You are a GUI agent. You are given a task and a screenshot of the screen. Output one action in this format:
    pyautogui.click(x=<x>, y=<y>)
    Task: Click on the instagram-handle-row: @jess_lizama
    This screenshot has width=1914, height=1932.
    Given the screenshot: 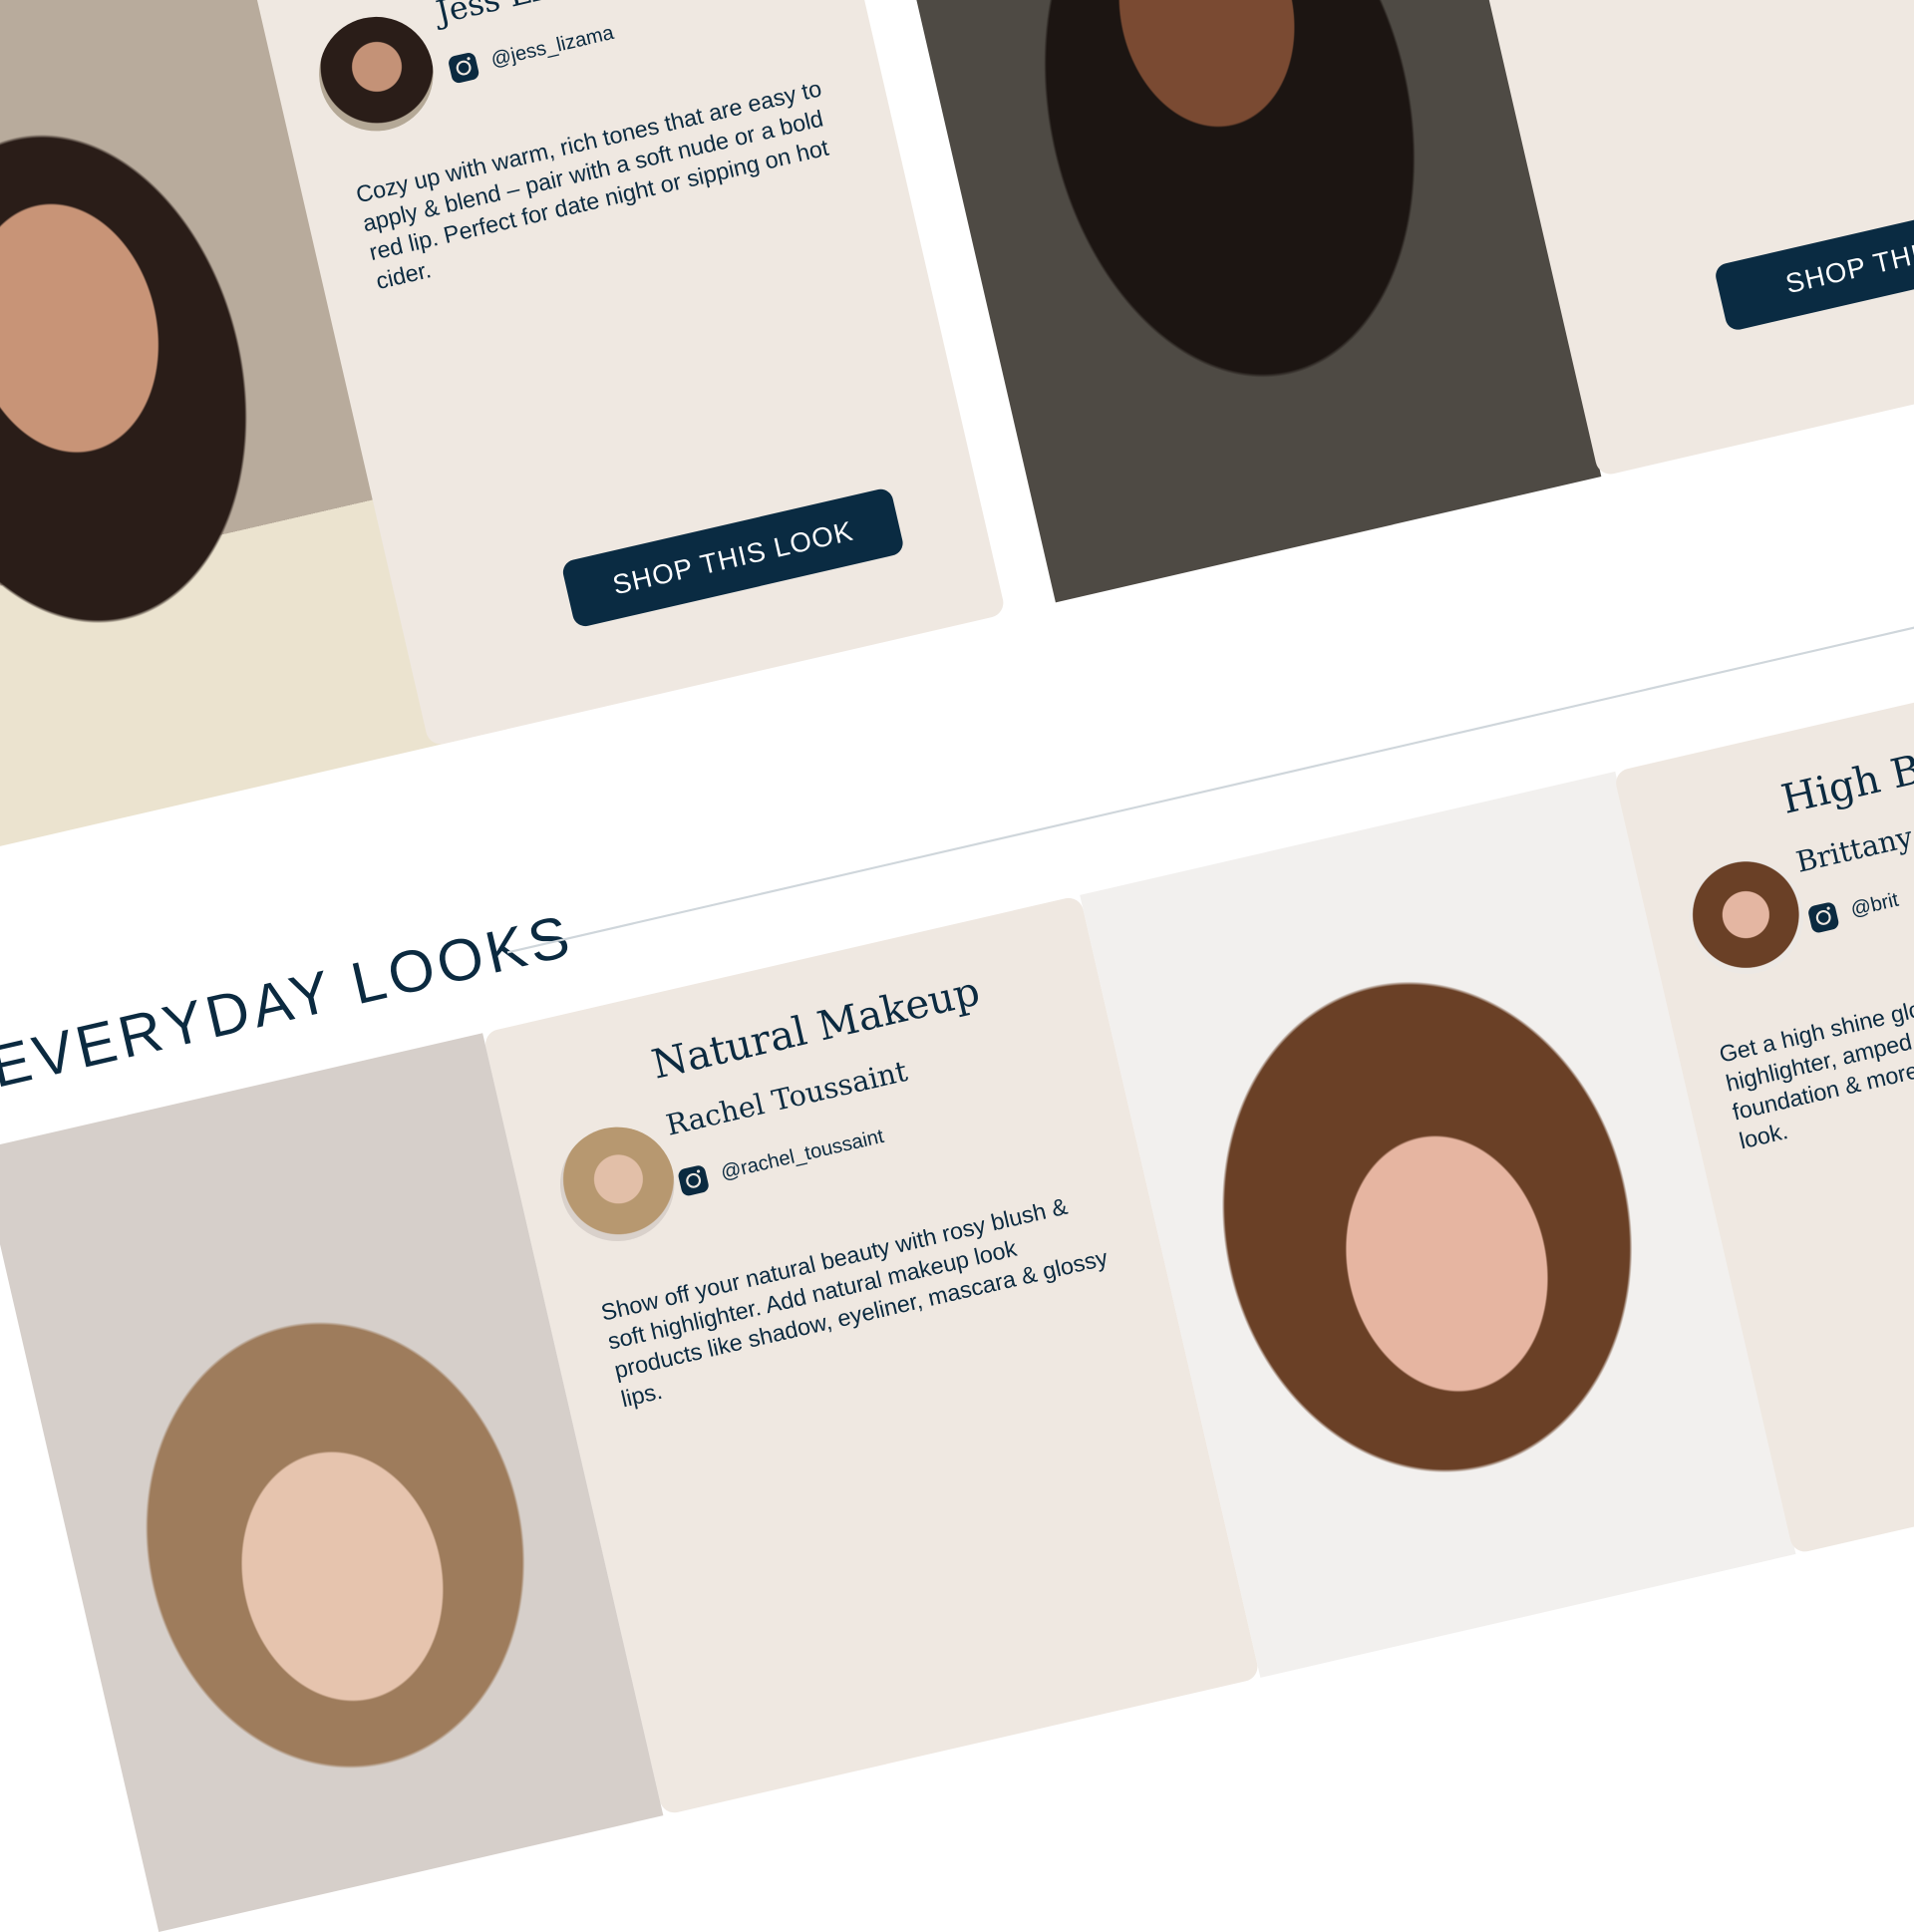 What is the action you would take?
    pyautogui.click(x=532, y=52)
    